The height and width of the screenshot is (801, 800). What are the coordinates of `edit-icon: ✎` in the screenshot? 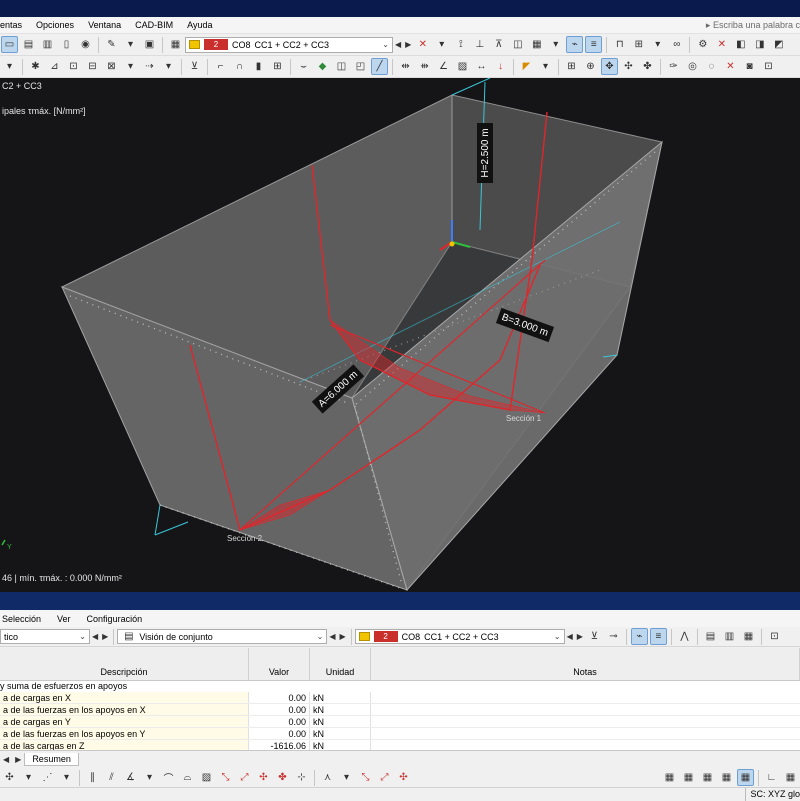 It's located at (111, 44).